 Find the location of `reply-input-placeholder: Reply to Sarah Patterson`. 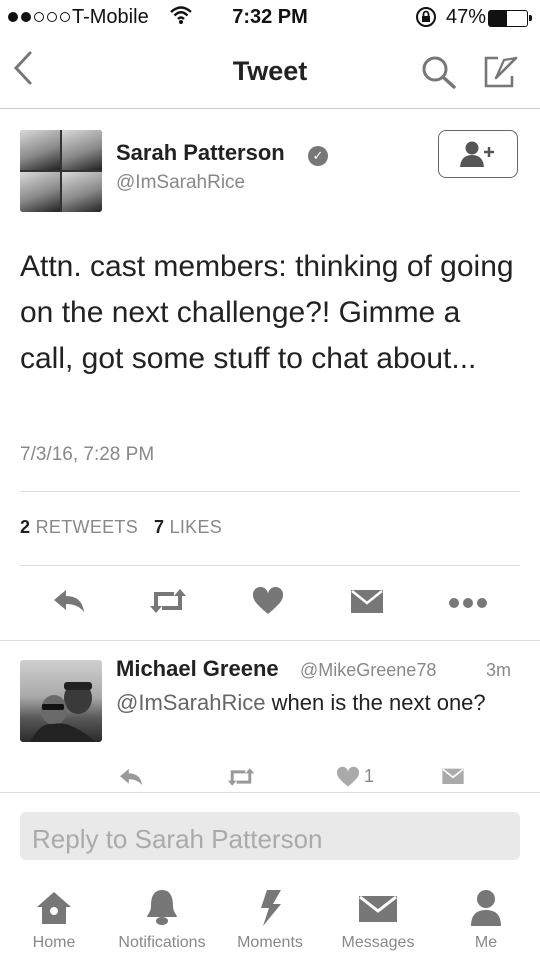

reply-input-placeholder: Reply to Sarah Patterson is located at coordinates (177, 839).